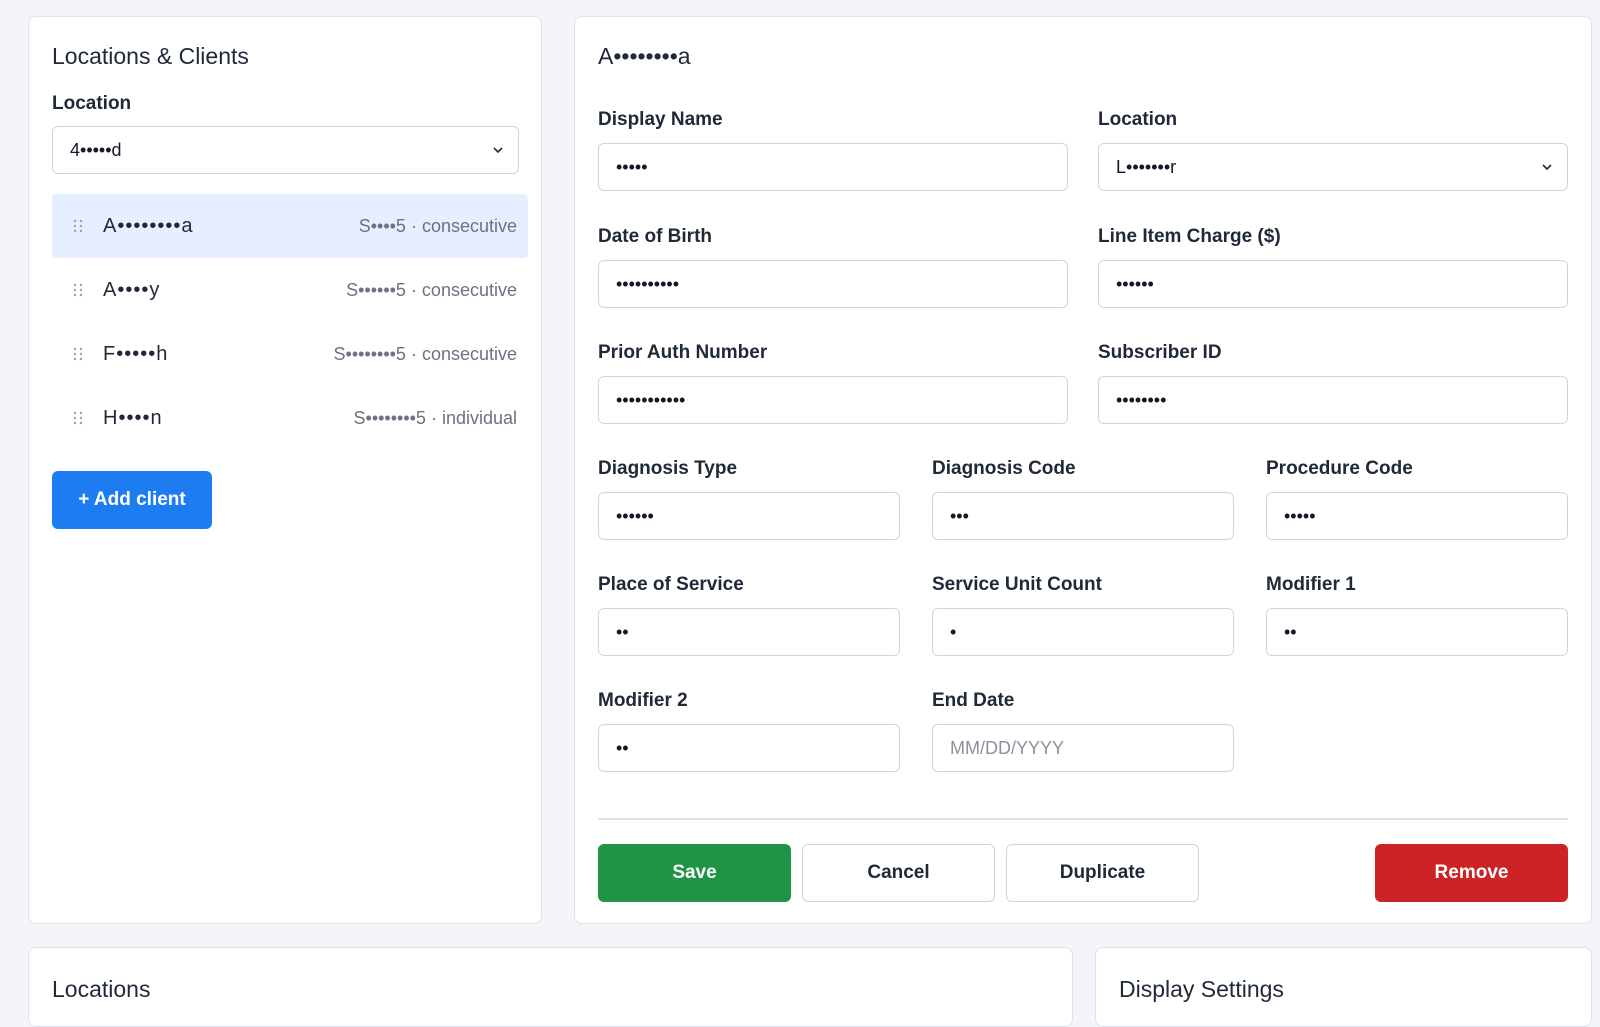 The image size is (1600, 1027). What do you see at coordinates (973, 700) in the screenshot?
I see `end-date-label: End Date` at bounding box center [973, 700].